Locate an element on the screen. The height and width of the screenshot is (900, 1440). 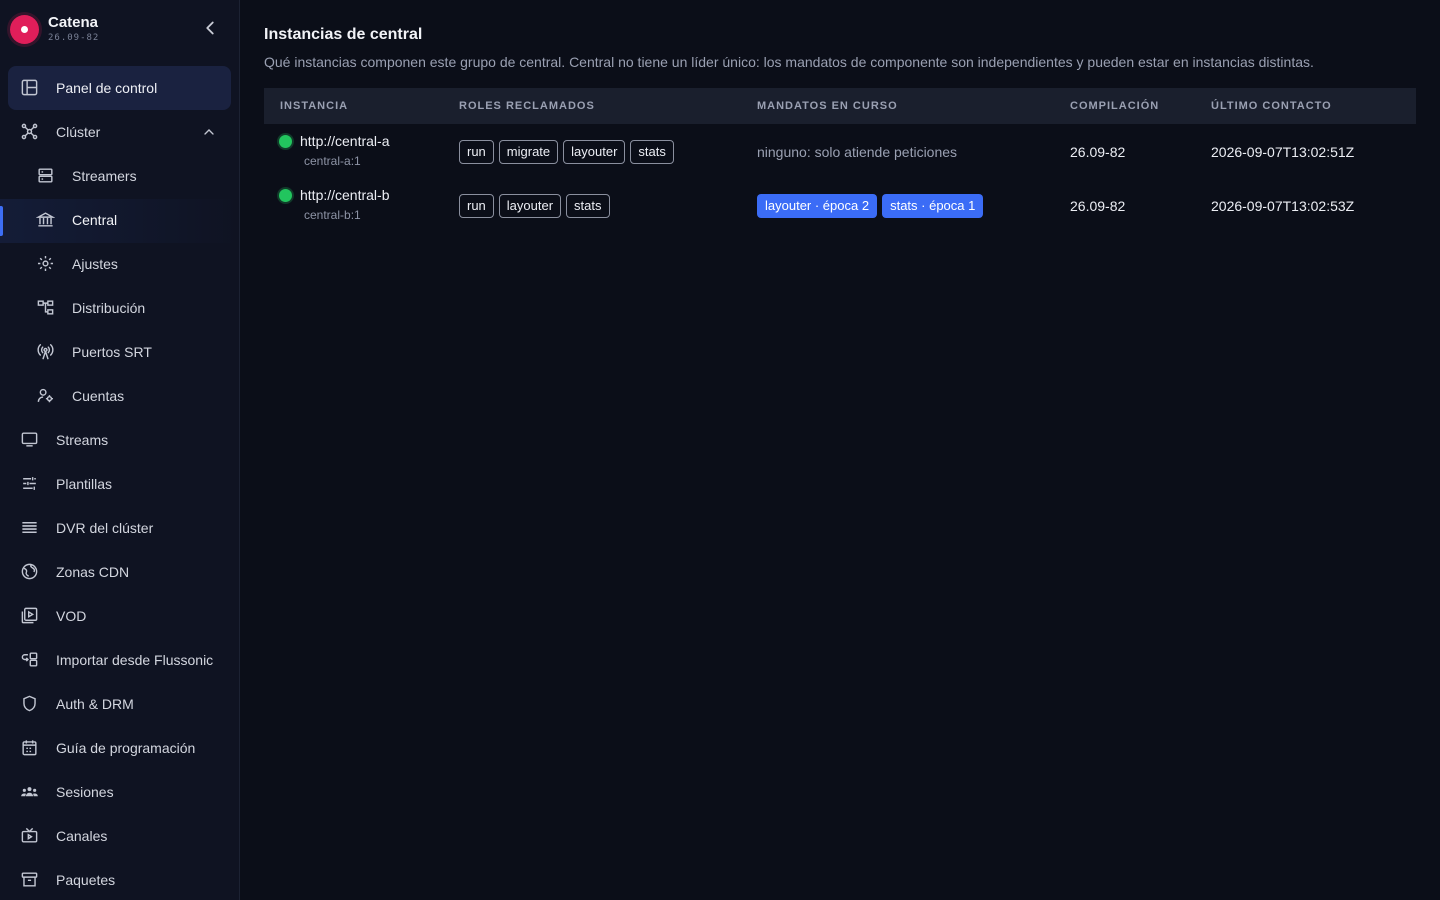
roles-list: run layouter stats is located at coordinates (534, 206).